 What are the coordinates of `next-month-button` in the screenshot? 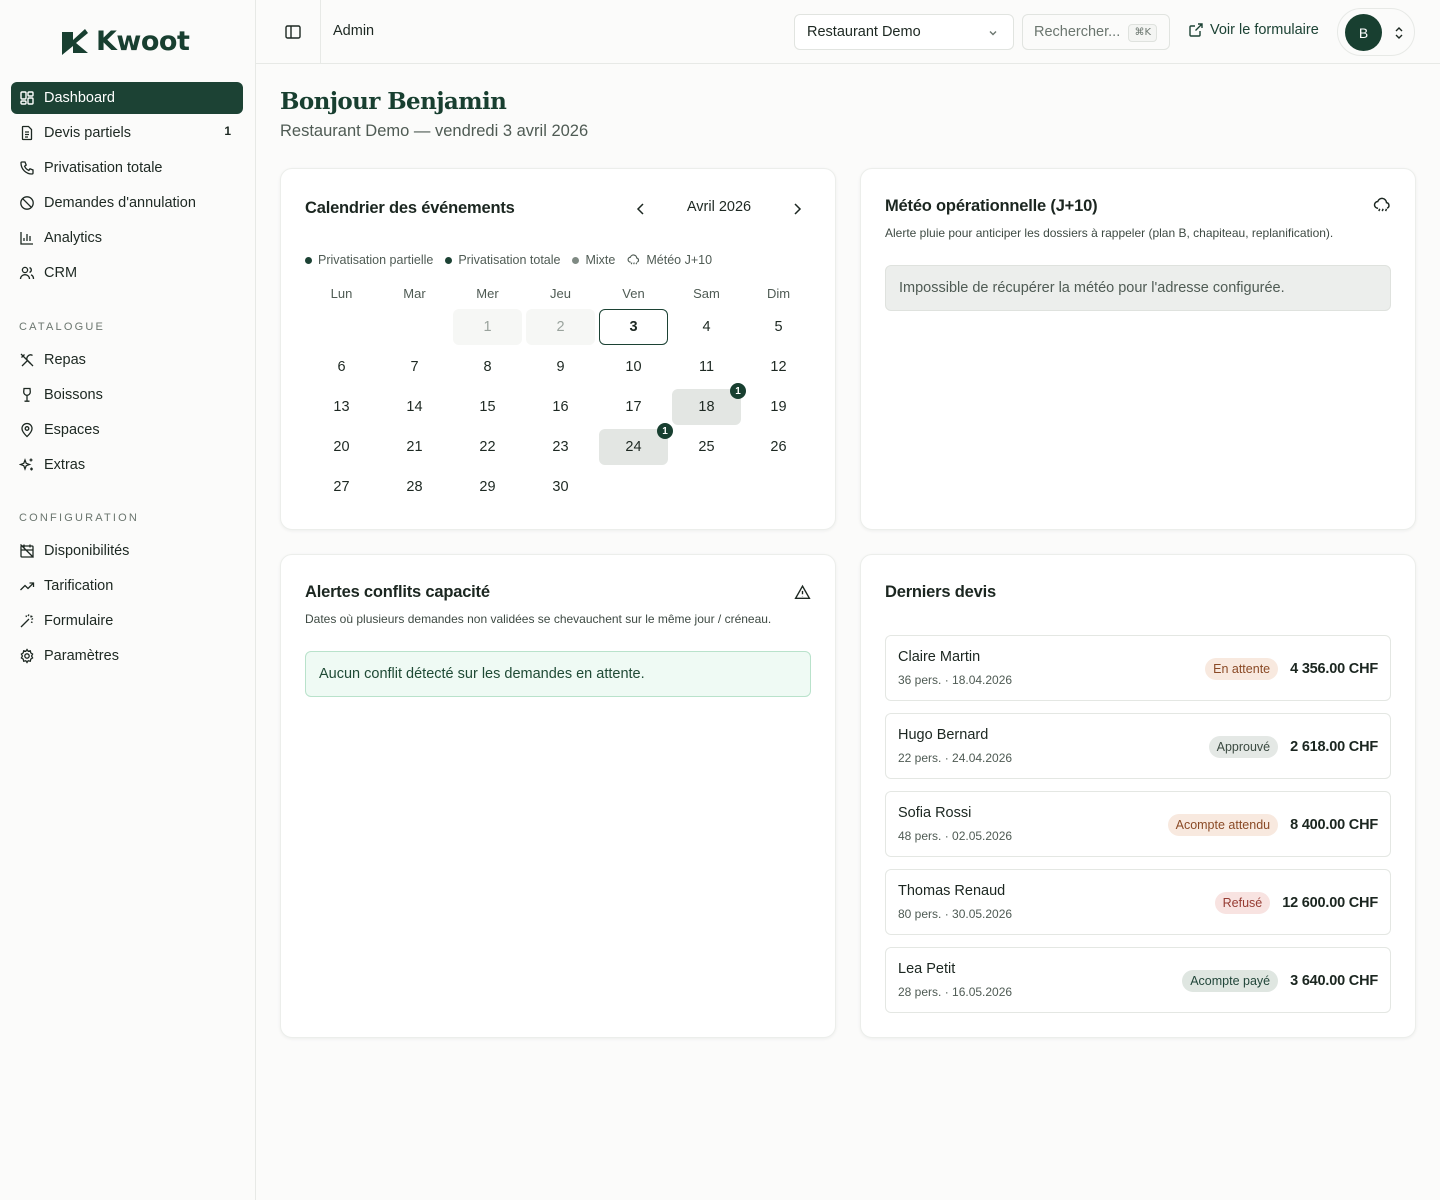 It's located at (797, 209).